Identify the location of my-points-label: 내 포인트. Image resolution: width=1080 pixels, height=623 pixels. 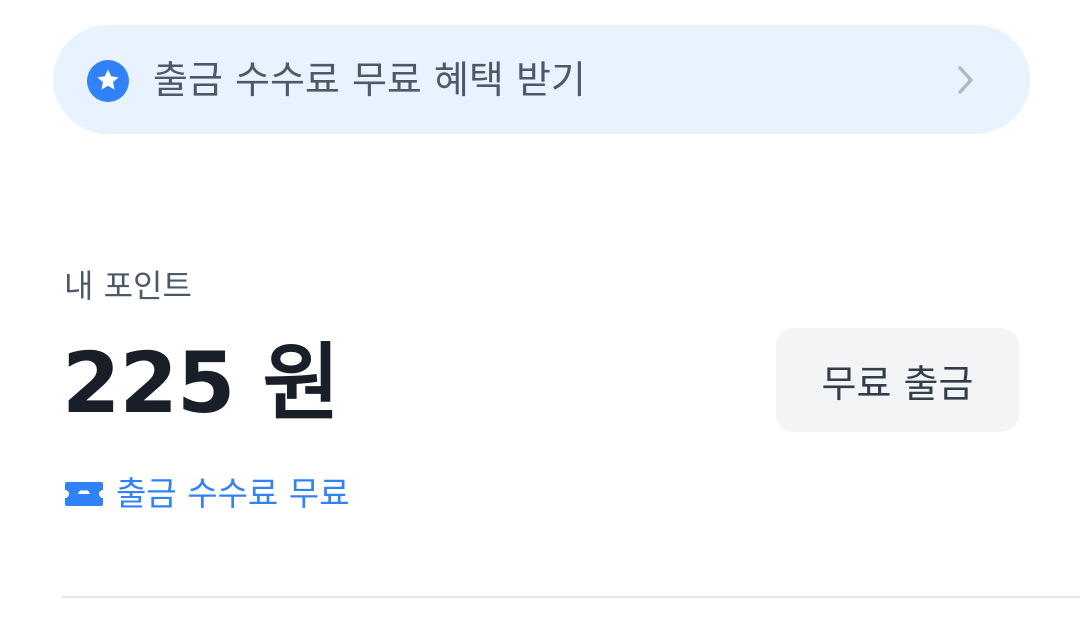
(128, 286).